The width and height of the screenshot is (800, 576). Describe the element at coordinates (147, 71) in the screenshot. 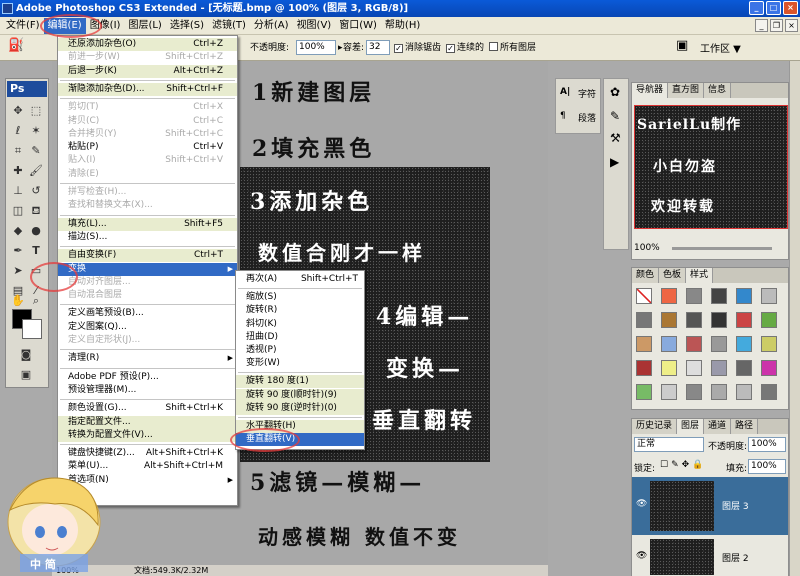

I see `menu-item: 后退一步(K) Alt+Ctrl+Z` at that location.